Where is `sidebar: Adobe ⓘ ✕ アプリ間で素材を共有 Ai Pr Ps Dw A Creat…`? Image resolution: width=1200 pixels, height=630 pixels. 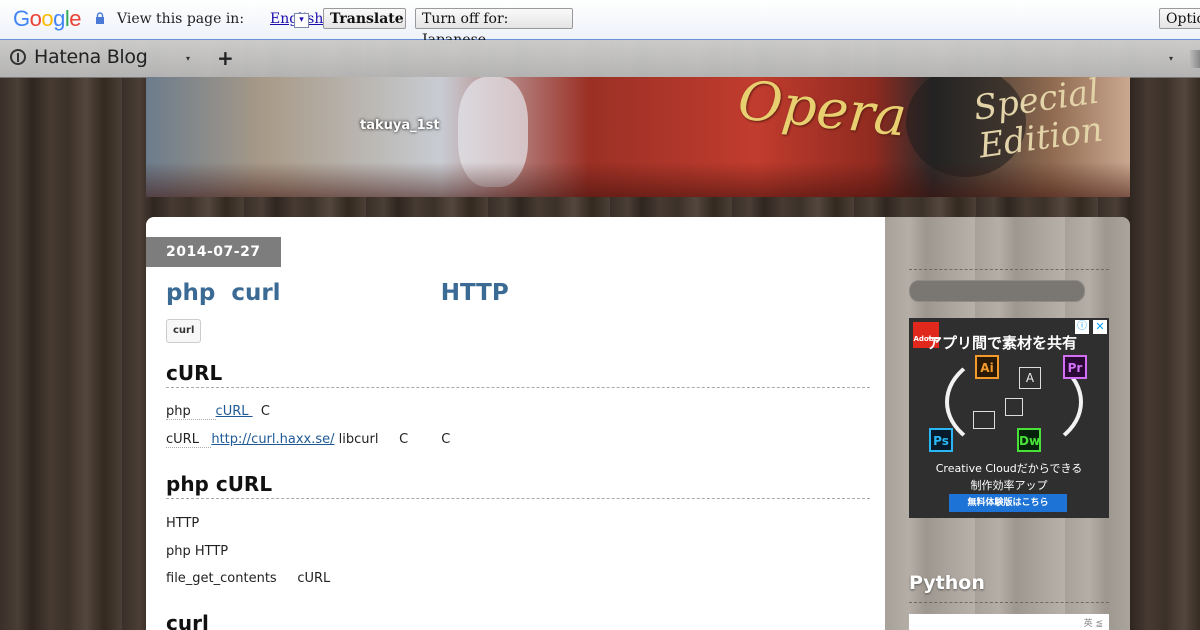 sidebar: Adobe ⓘ ✕ アプリ間で素材を共有 Ai Pr Ps Dw A Creat… is located at coordinates (1007, 423).